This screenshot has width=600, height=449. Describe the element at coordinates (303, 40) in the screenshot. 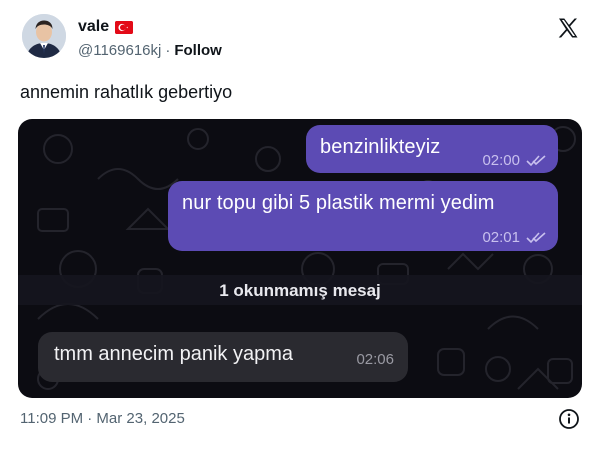

I see `tweet-header: vale @1169616kj · Follow` at that location.